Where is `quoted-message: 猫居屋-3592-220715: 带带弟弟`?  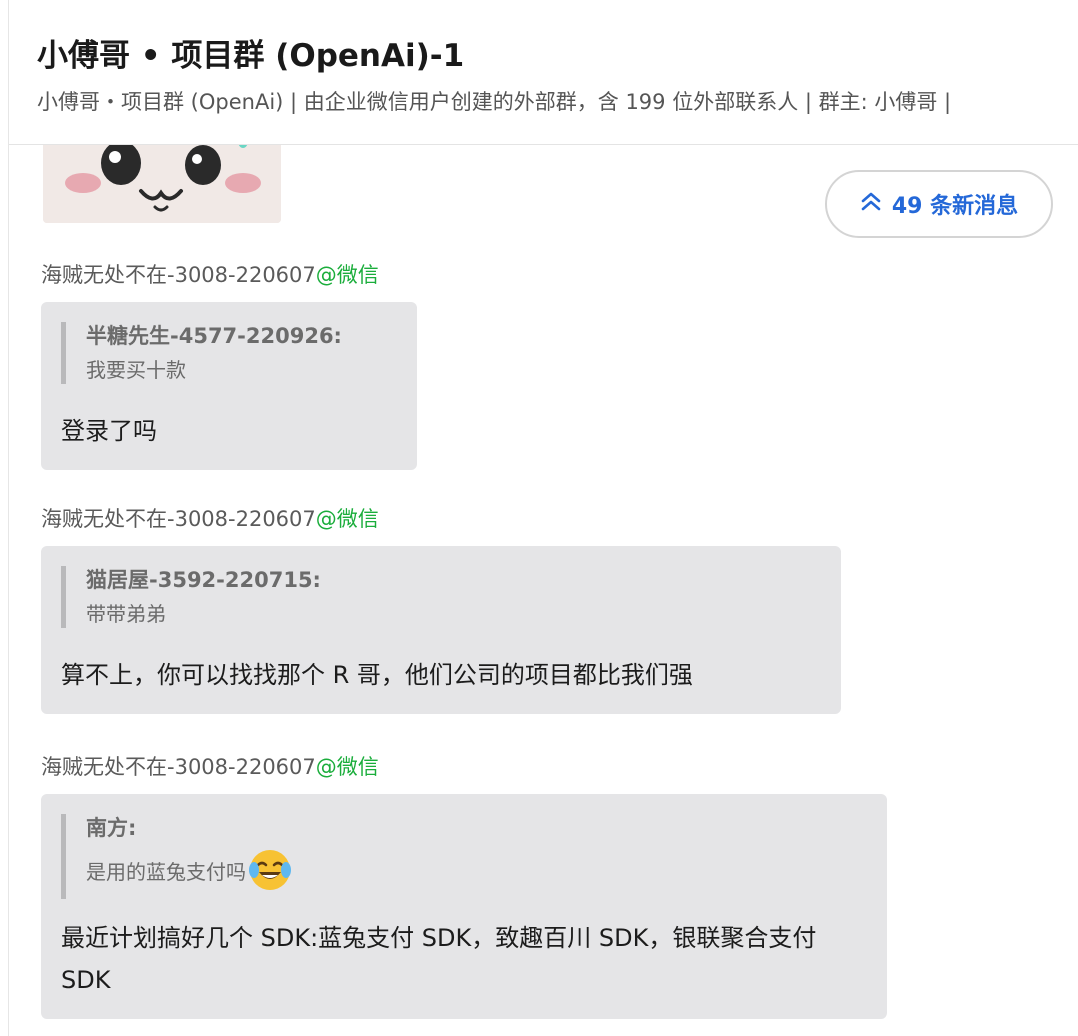
quoted-message: 猫居屋-3592-220715: 带带弟弟 is located at coordinates (441, 597).